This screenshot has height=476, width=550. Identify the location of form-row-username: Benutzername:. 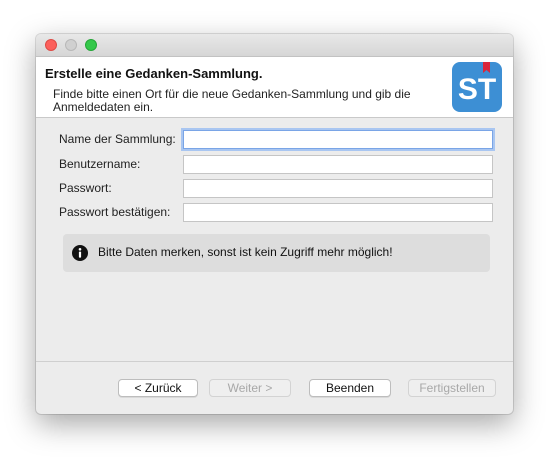
(274, 165).